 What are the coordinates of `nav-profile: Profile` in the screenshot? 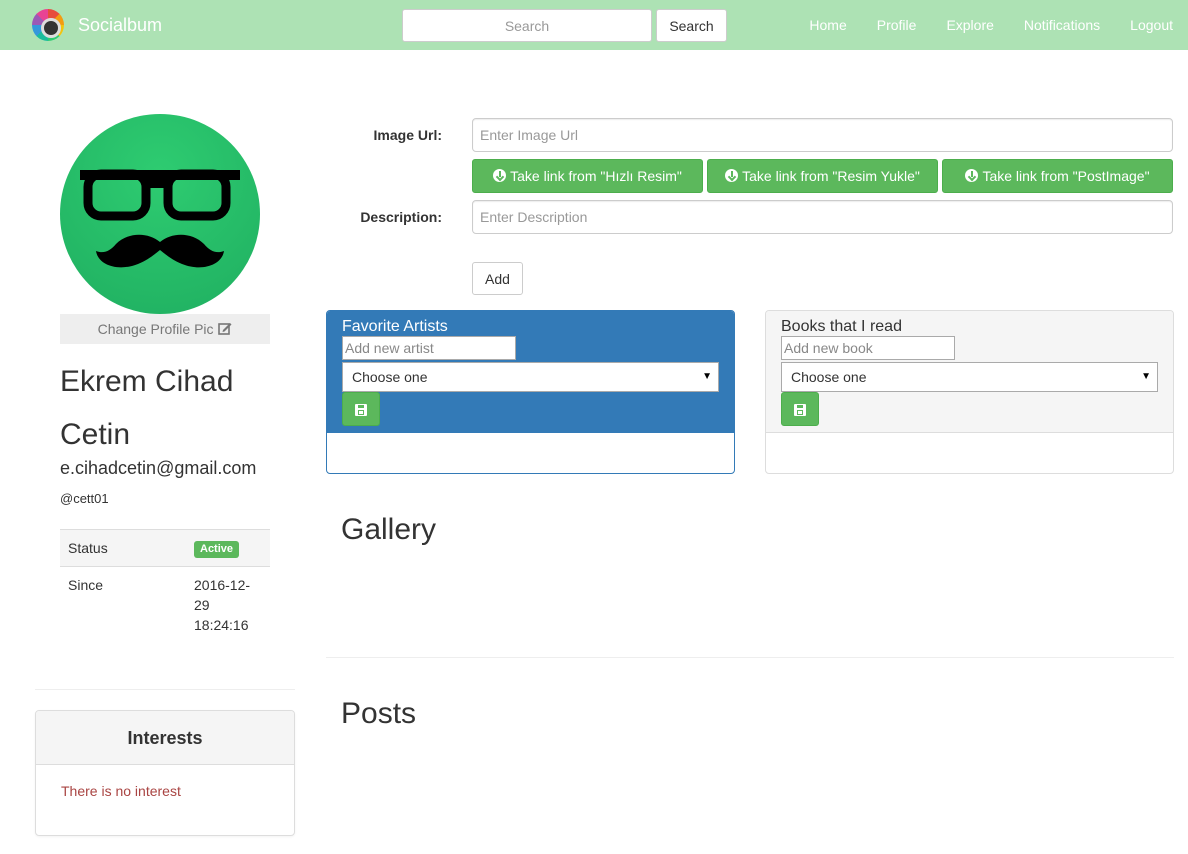 It's located at (897, 25).